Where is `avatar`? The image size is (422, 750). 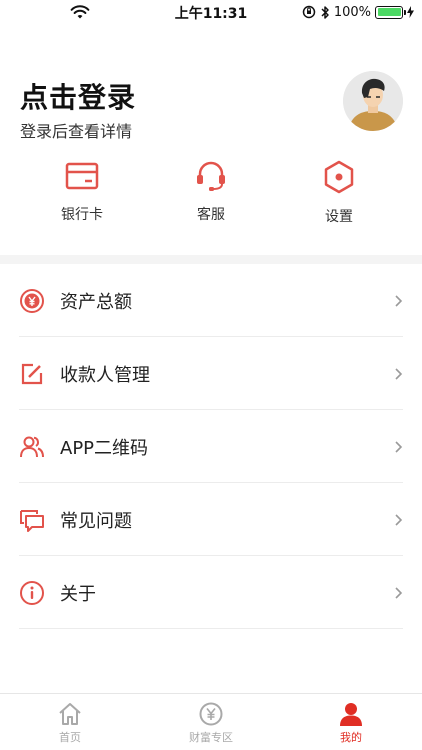
avatar is located at coordinates (373, 101).